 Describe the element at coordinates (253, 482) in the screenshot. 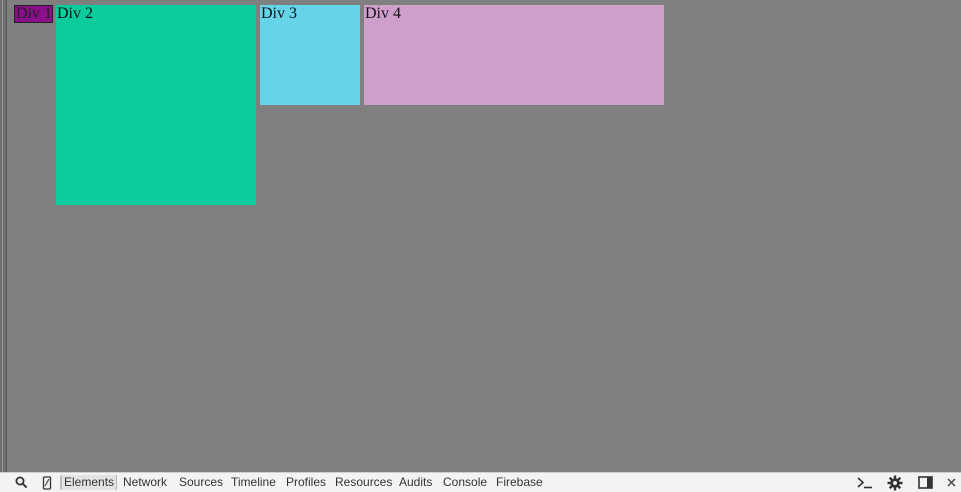

I see `tab-timeline: Timeline` at that location.